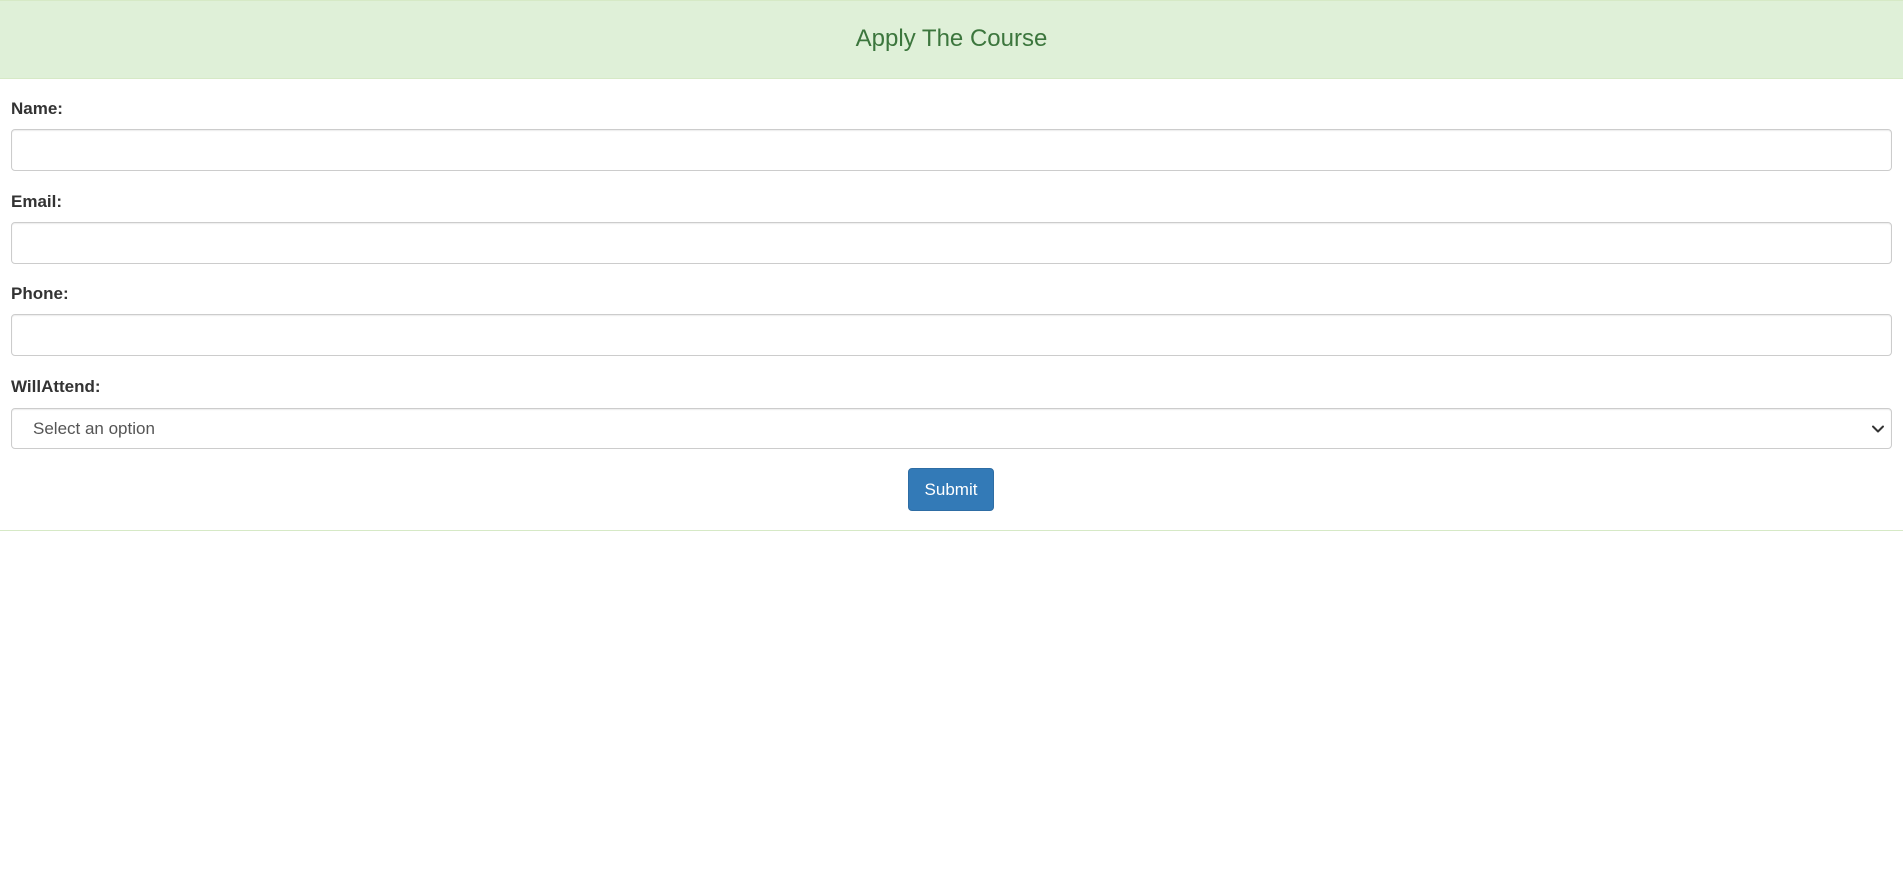 The image size is (1903, 894). Describe the element at coordinates (1878, 429) in the screenshot. I see `chevron-down-icon` at that location.